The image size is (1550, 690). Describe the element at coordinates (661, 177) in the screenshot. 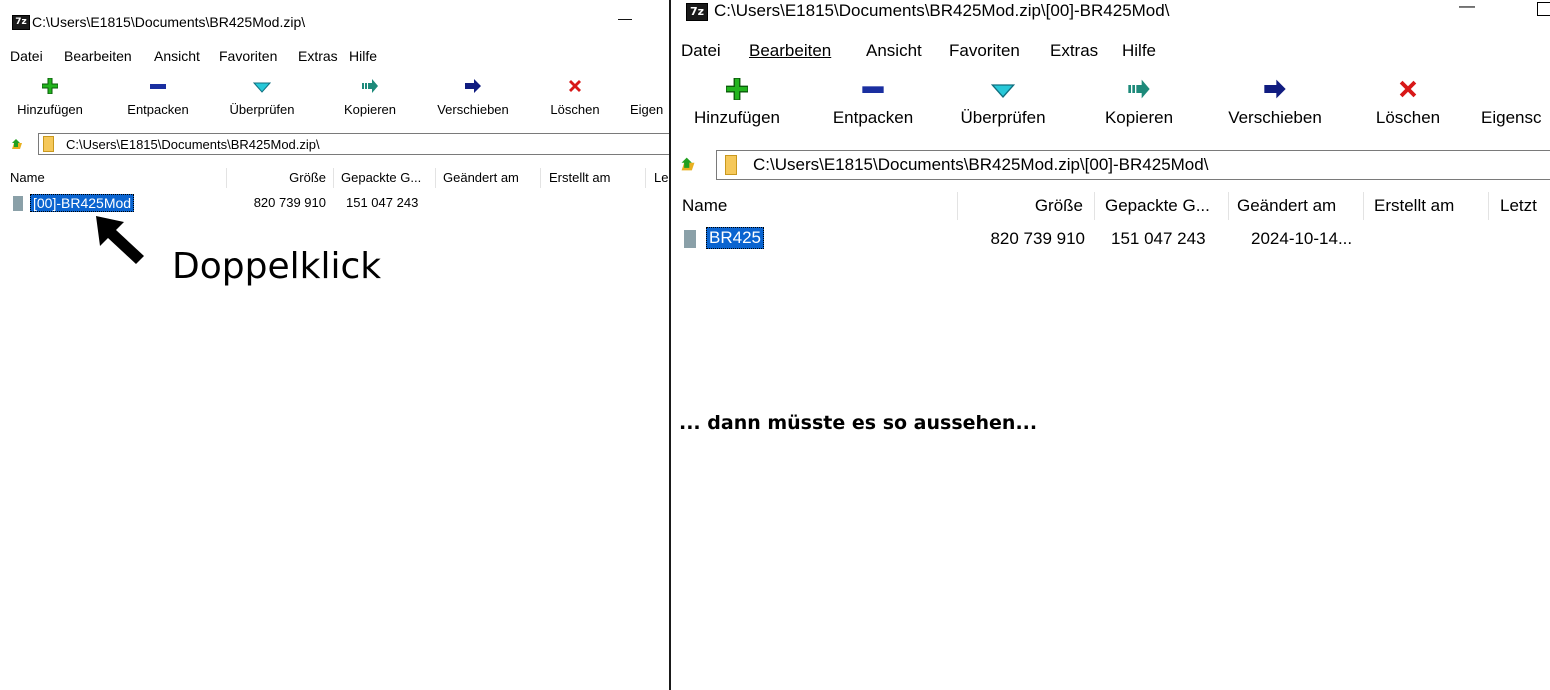

I see `column-last: Le` at that location.